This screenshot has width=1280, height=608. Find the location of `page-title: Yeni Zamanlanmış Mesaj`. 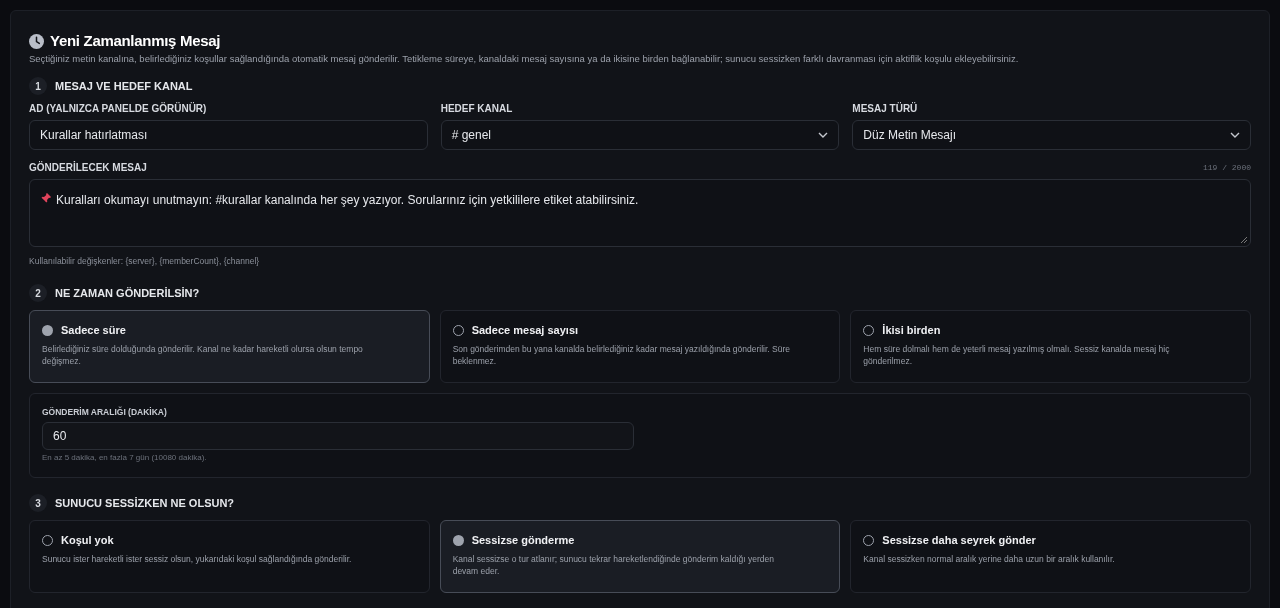

page-title: Yeni Zamanlanmış Mesaj is located at coordinates (135, 41).